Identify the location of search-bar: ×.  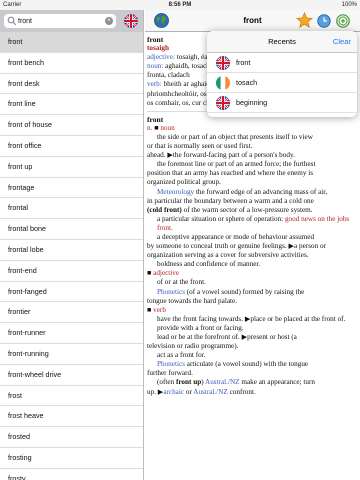
(71, 21).